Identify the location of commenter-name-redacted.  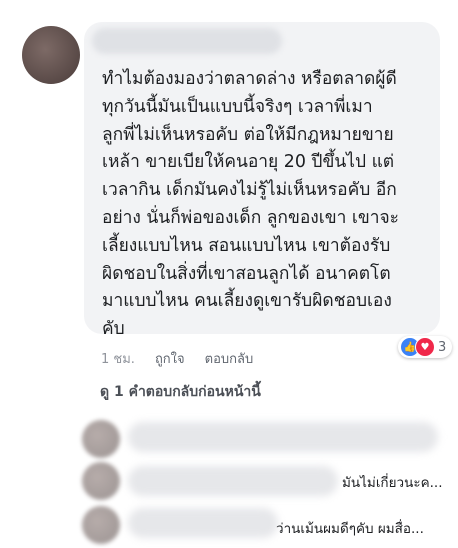
(187, 41).